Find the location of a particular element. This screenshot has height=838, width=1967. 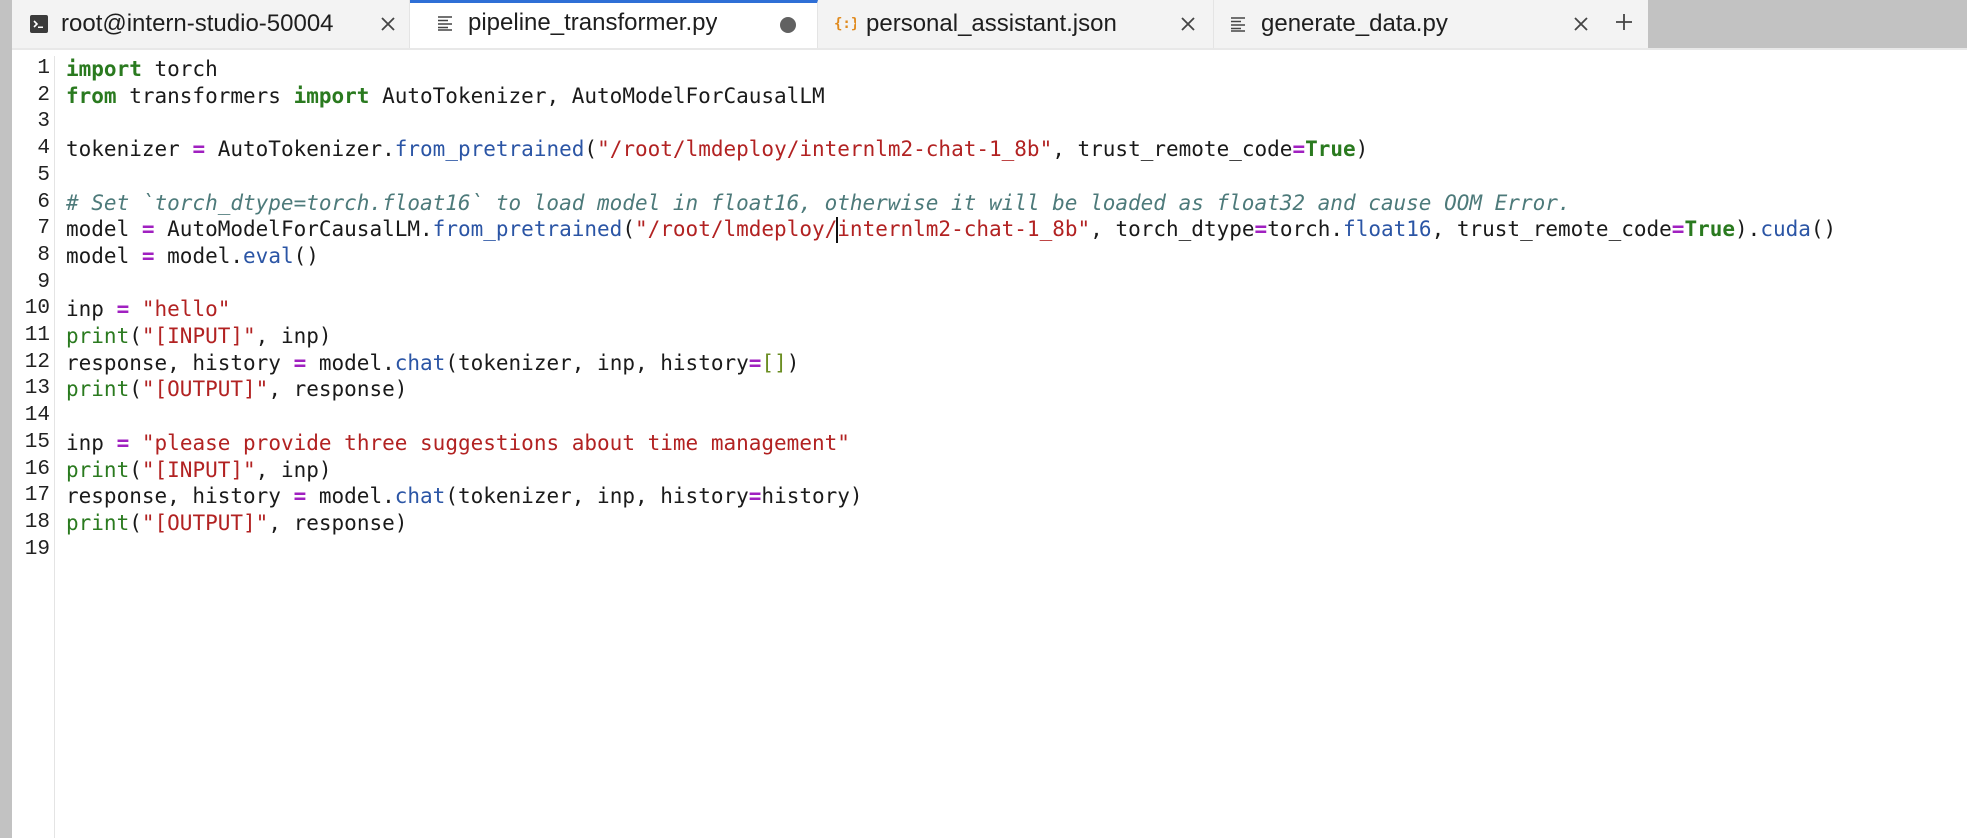

line-number-gutter: 1 2 3 4 5 6 7 8 9 10 11 12 13 14 15 16 17 18 19 is located at coordinates (33, 447).